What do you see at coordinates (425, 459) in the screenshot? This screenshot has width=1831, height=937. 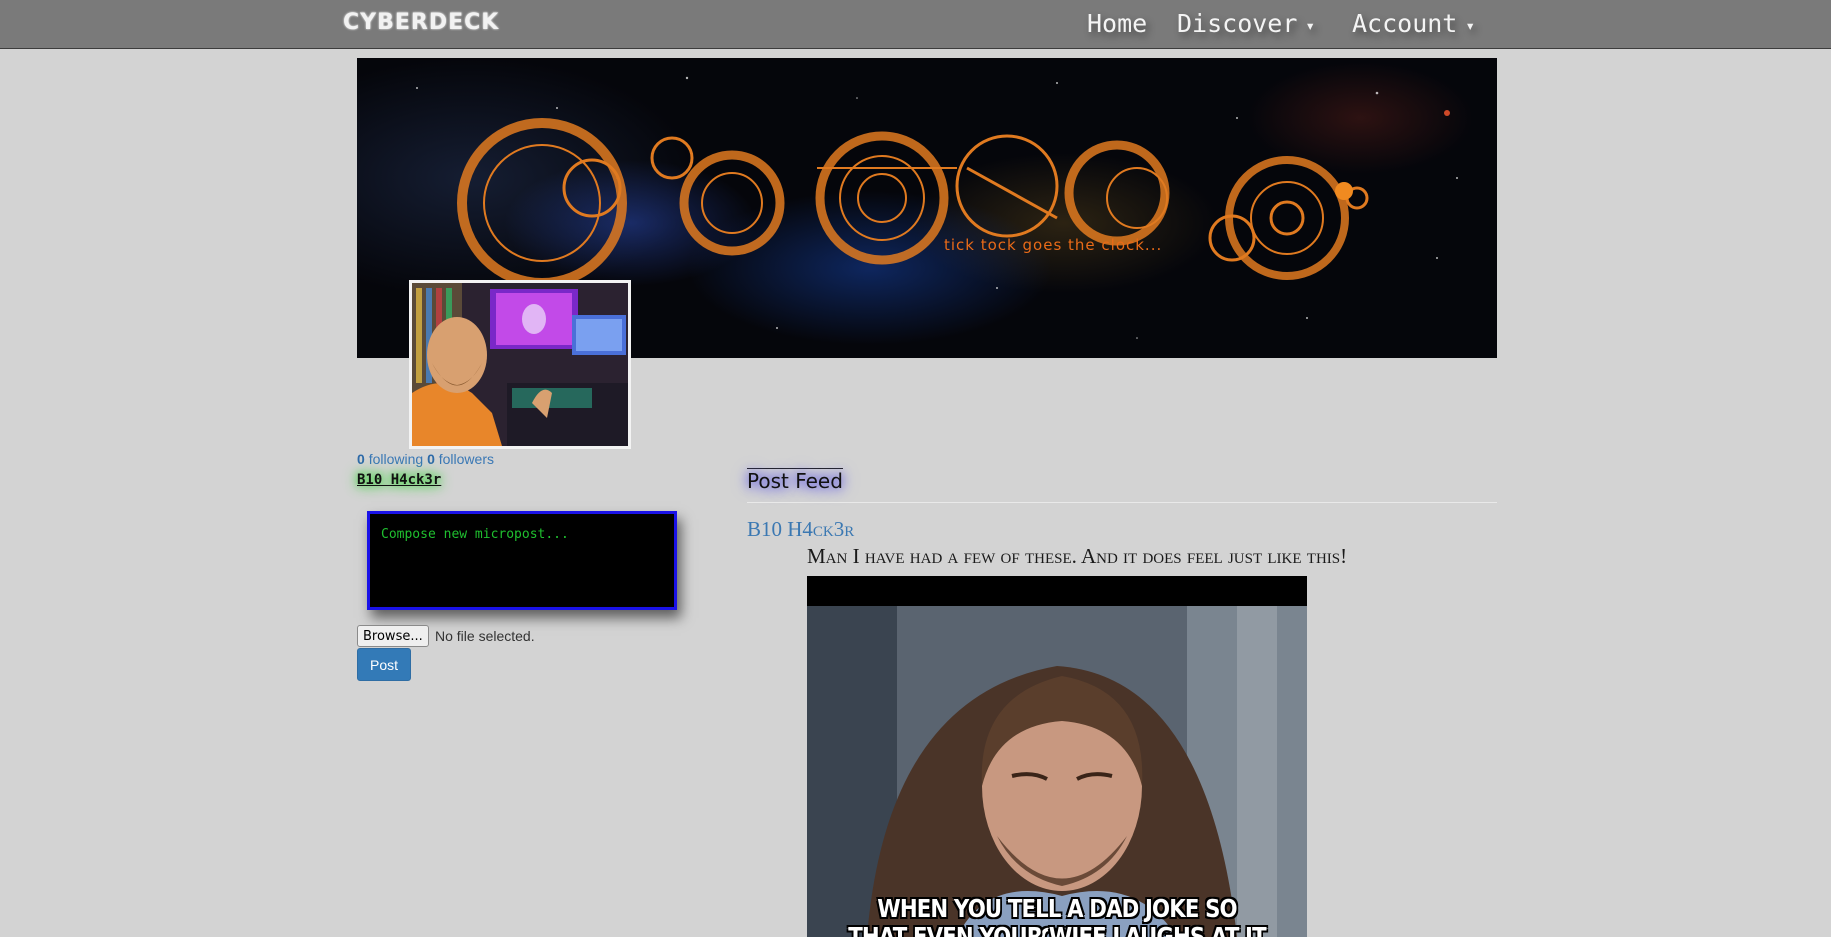 I see `follow-stats: 0 following 0 followers` at bounding box center [425, 459].